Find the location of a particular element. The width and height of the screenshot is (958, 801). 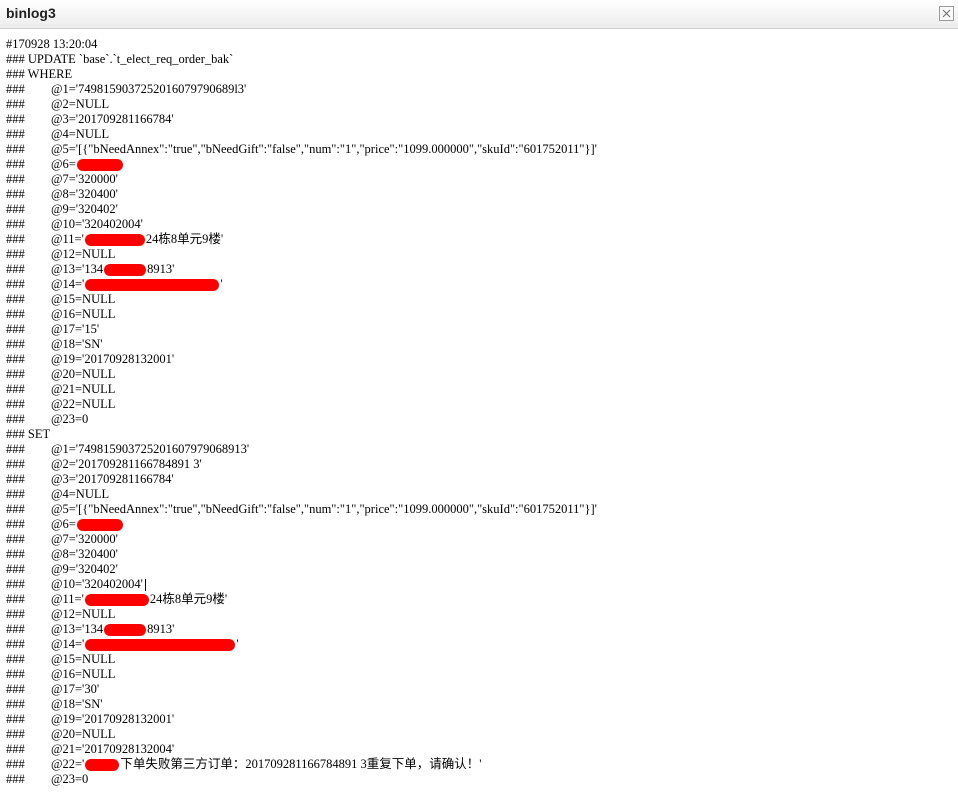

log-field-text: @11=' is located at coordinates (67, 599).